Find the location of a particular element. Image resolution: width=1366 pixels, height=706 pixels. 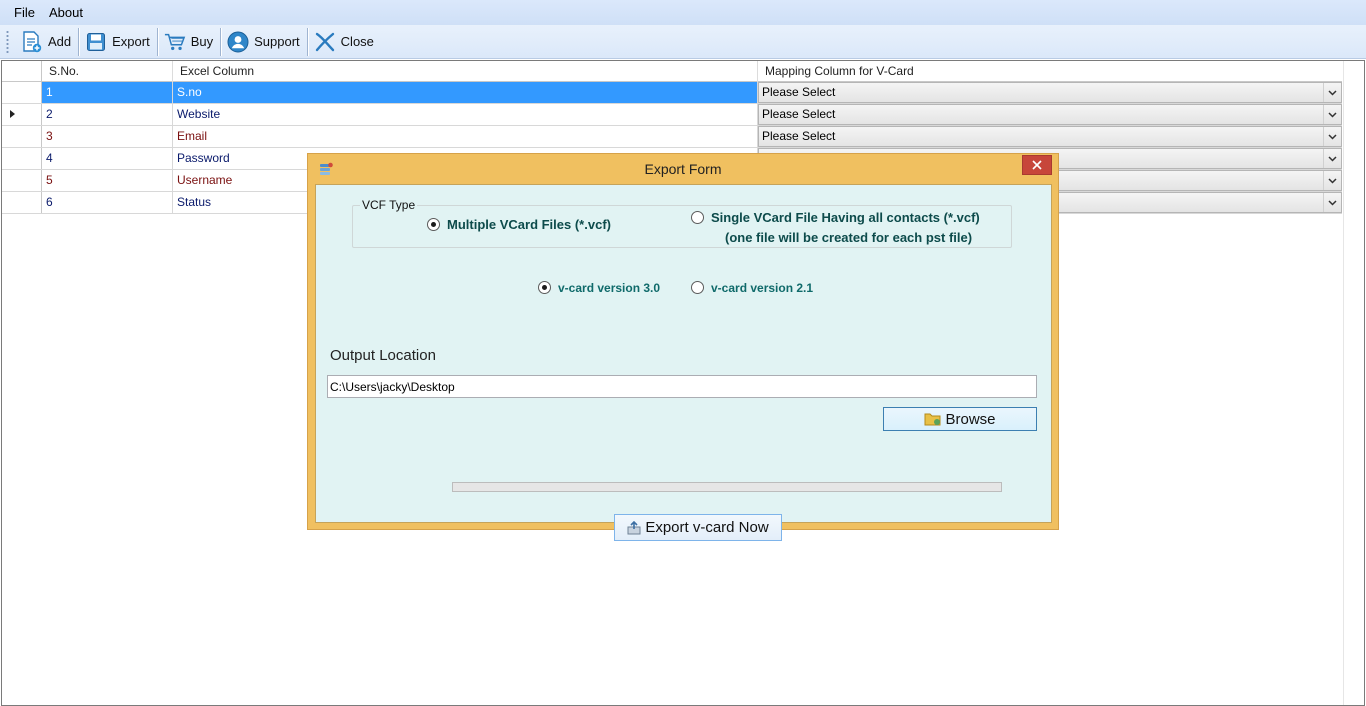

cell-sno: 6 is located at coordinates (107, 202).